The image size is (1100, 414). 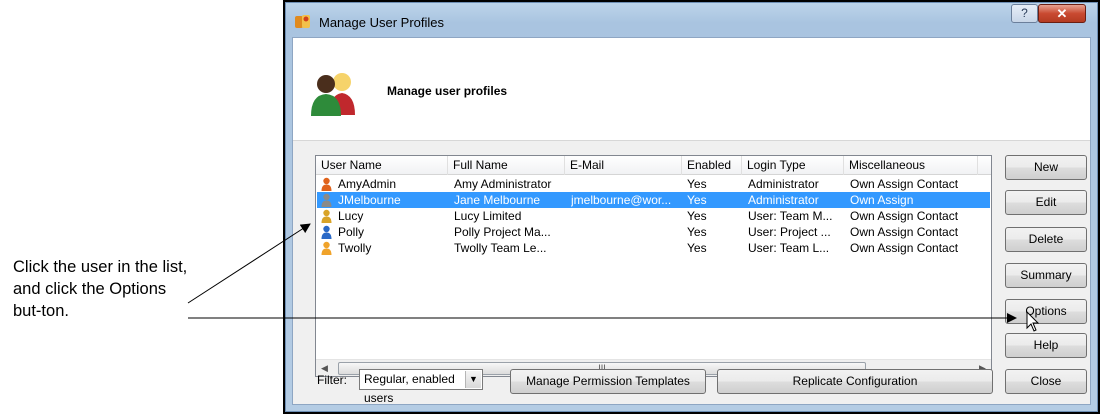 What do you see at coordinates (911, 165) in the screenshot?
I see `column-header-miscellaneous: Miscellaneous` at bounding box center [911, 165].